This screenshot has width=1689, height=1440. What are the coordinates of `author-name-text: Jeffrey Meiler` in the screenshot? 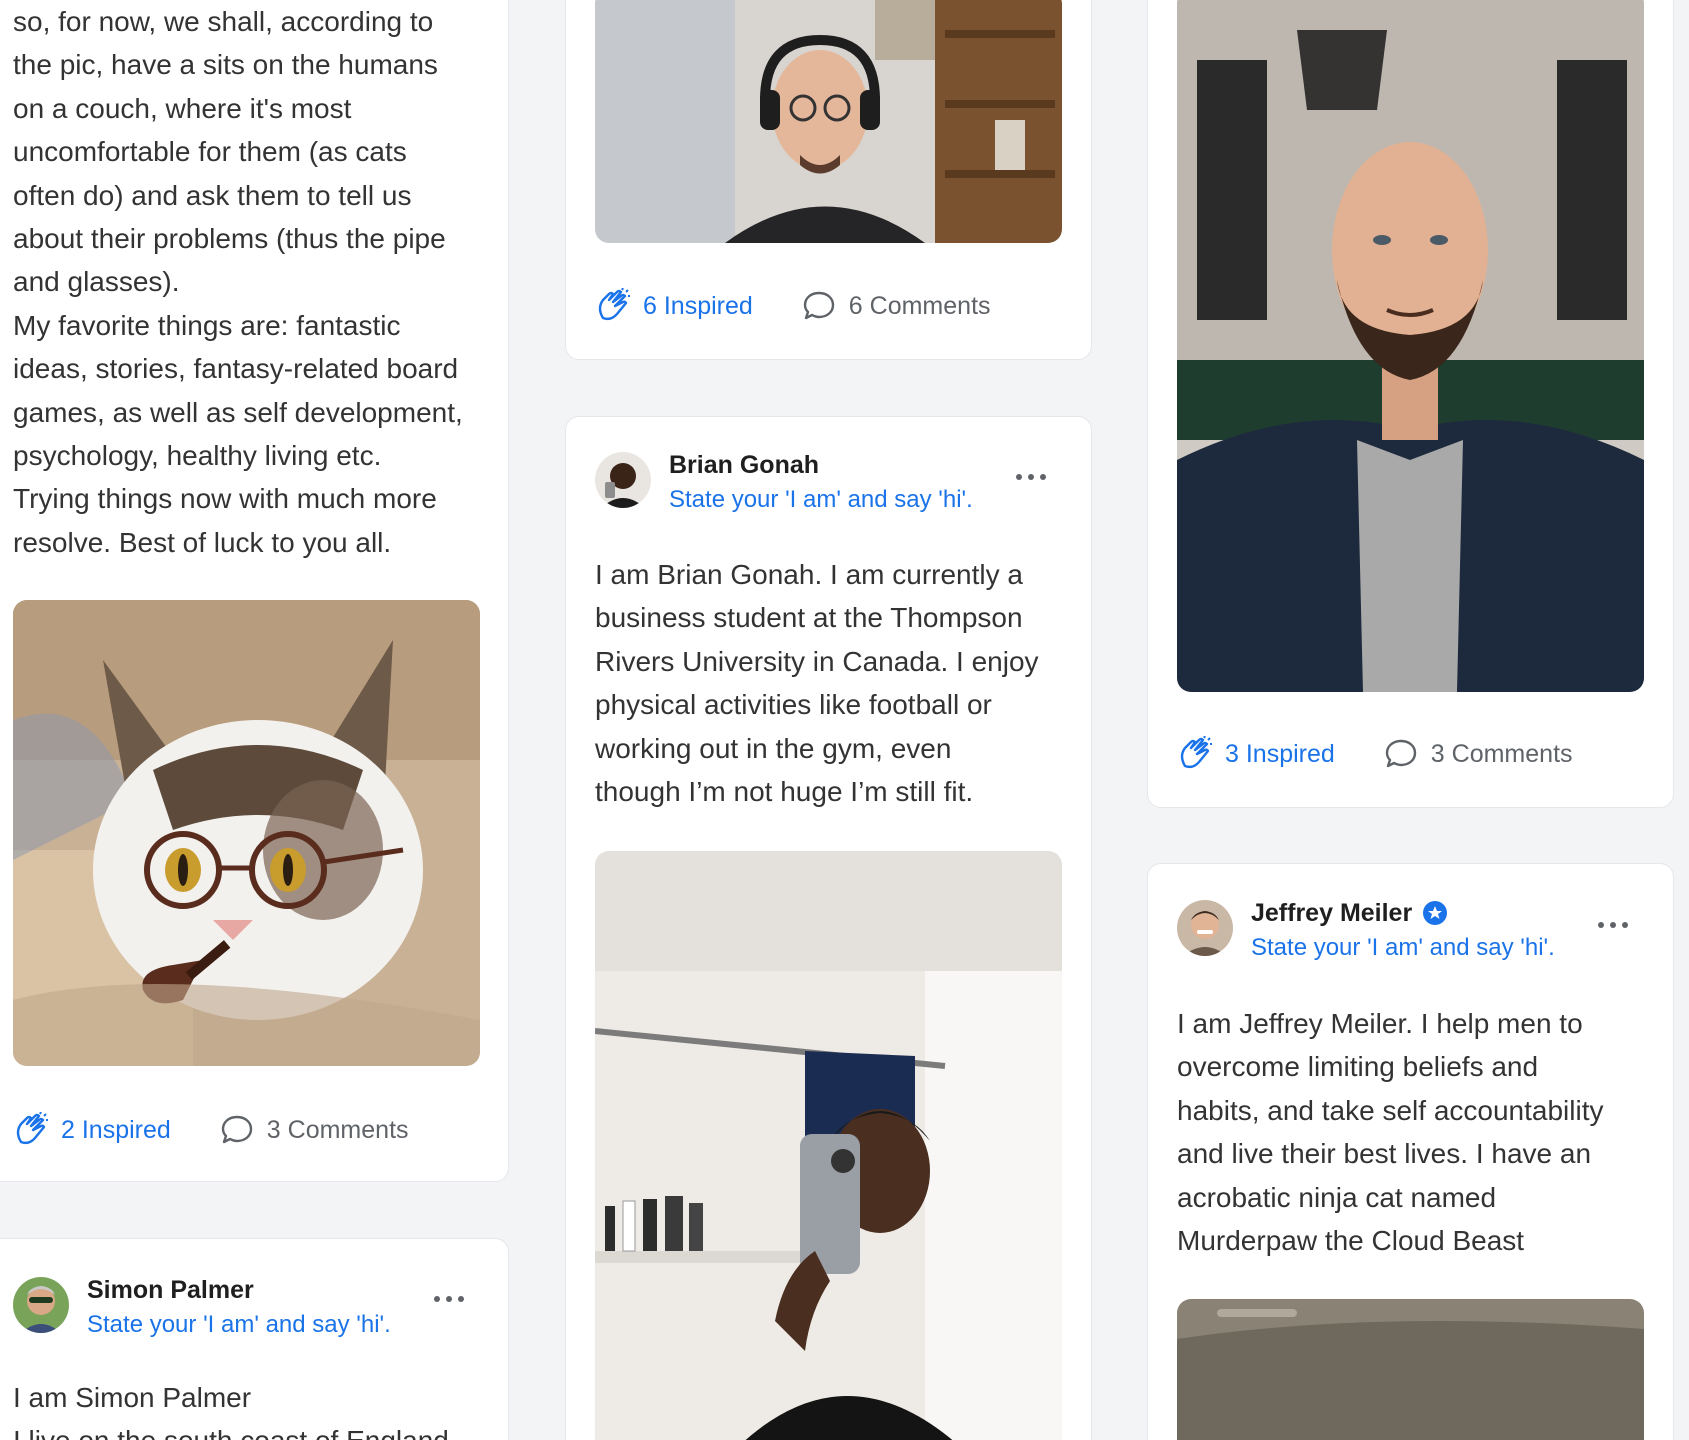 It's located at (1332, 912).